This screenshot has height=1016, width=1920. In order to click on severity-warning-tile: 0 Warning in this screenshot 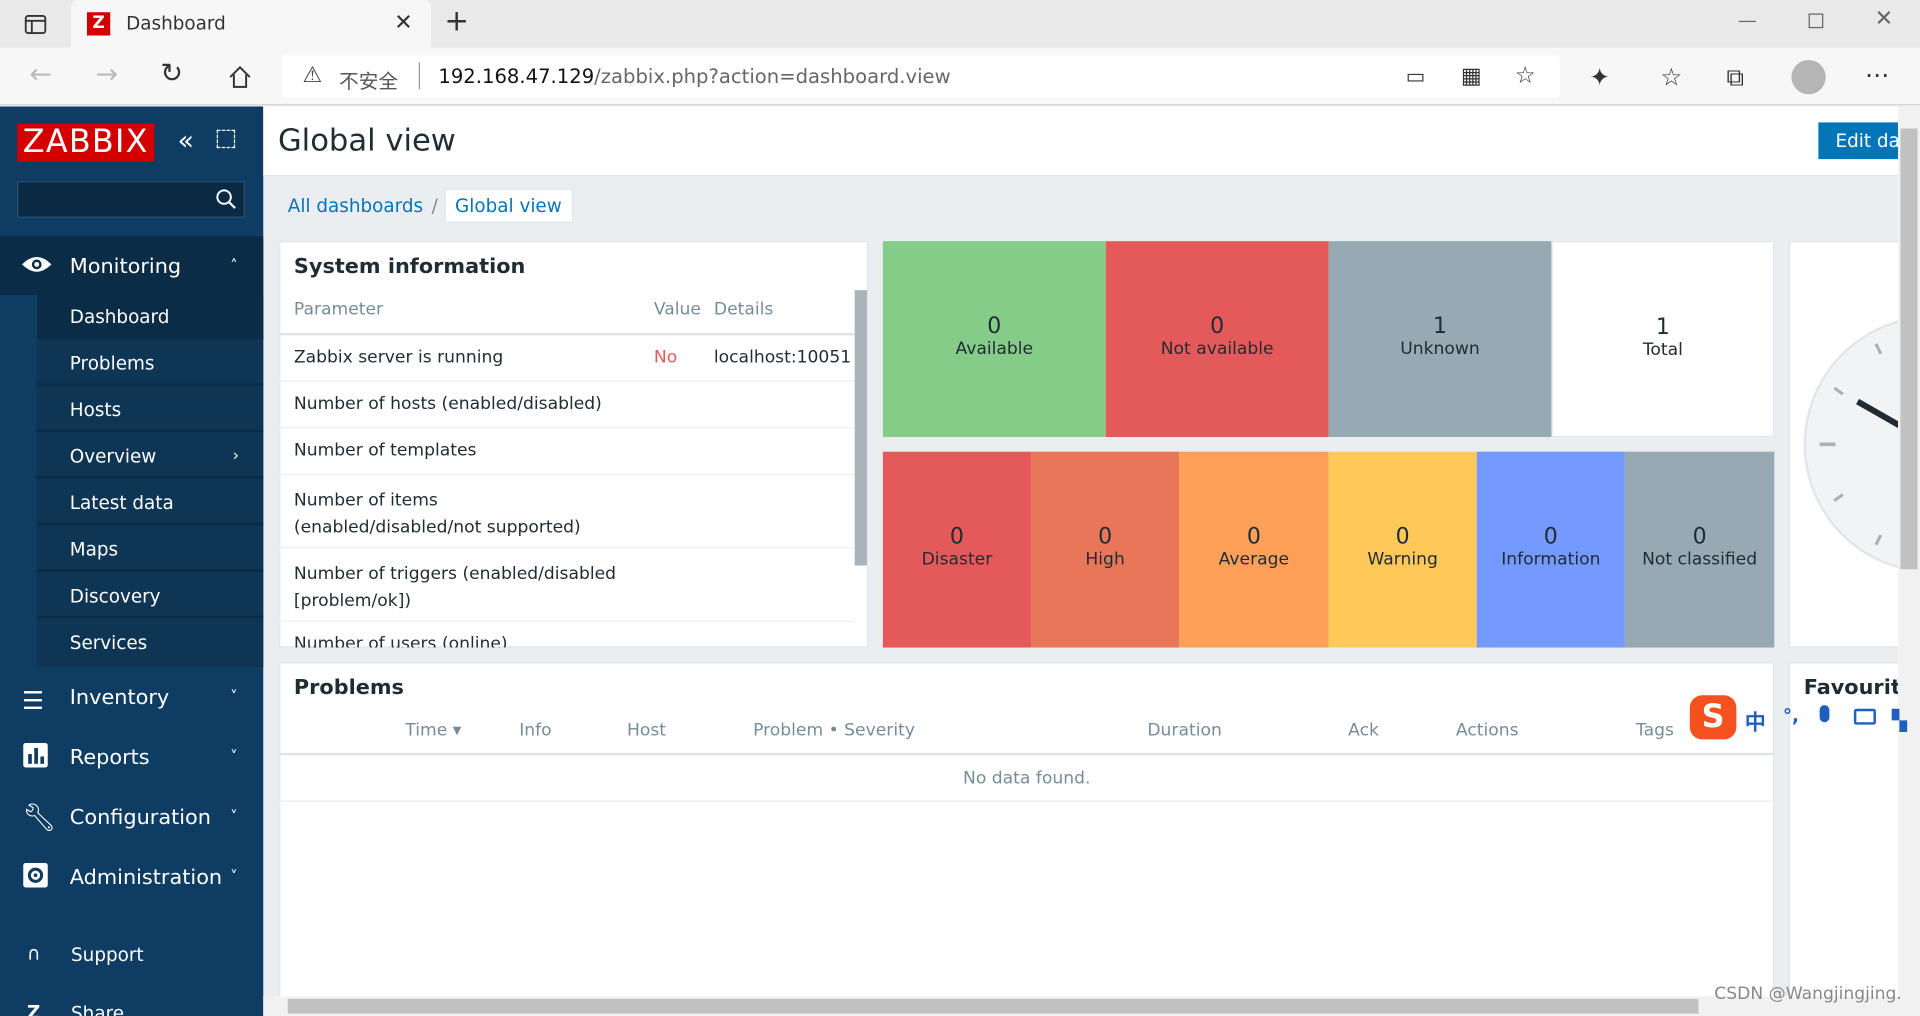, I will do `click(1402, 549)`.